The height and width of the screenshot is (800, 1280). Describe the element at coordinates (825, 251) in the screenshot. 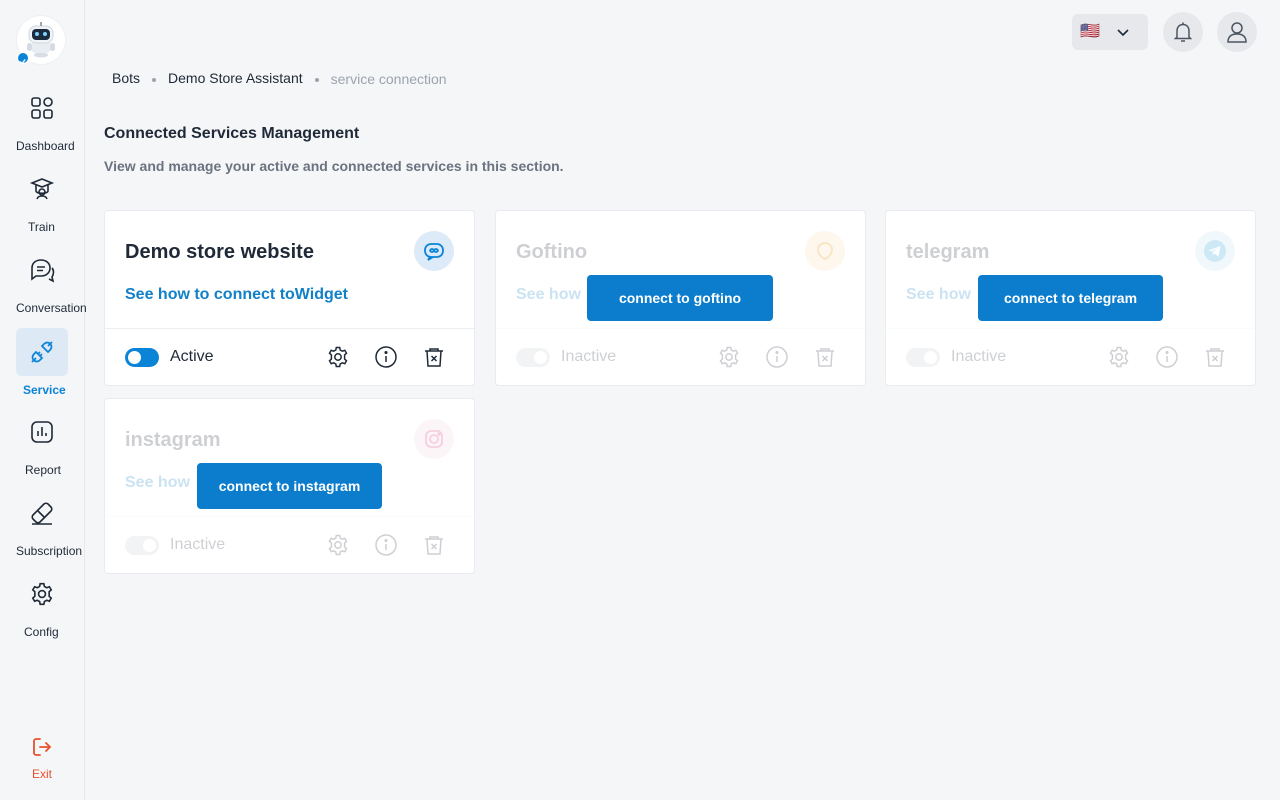

I see `goftino-icon` at that location.